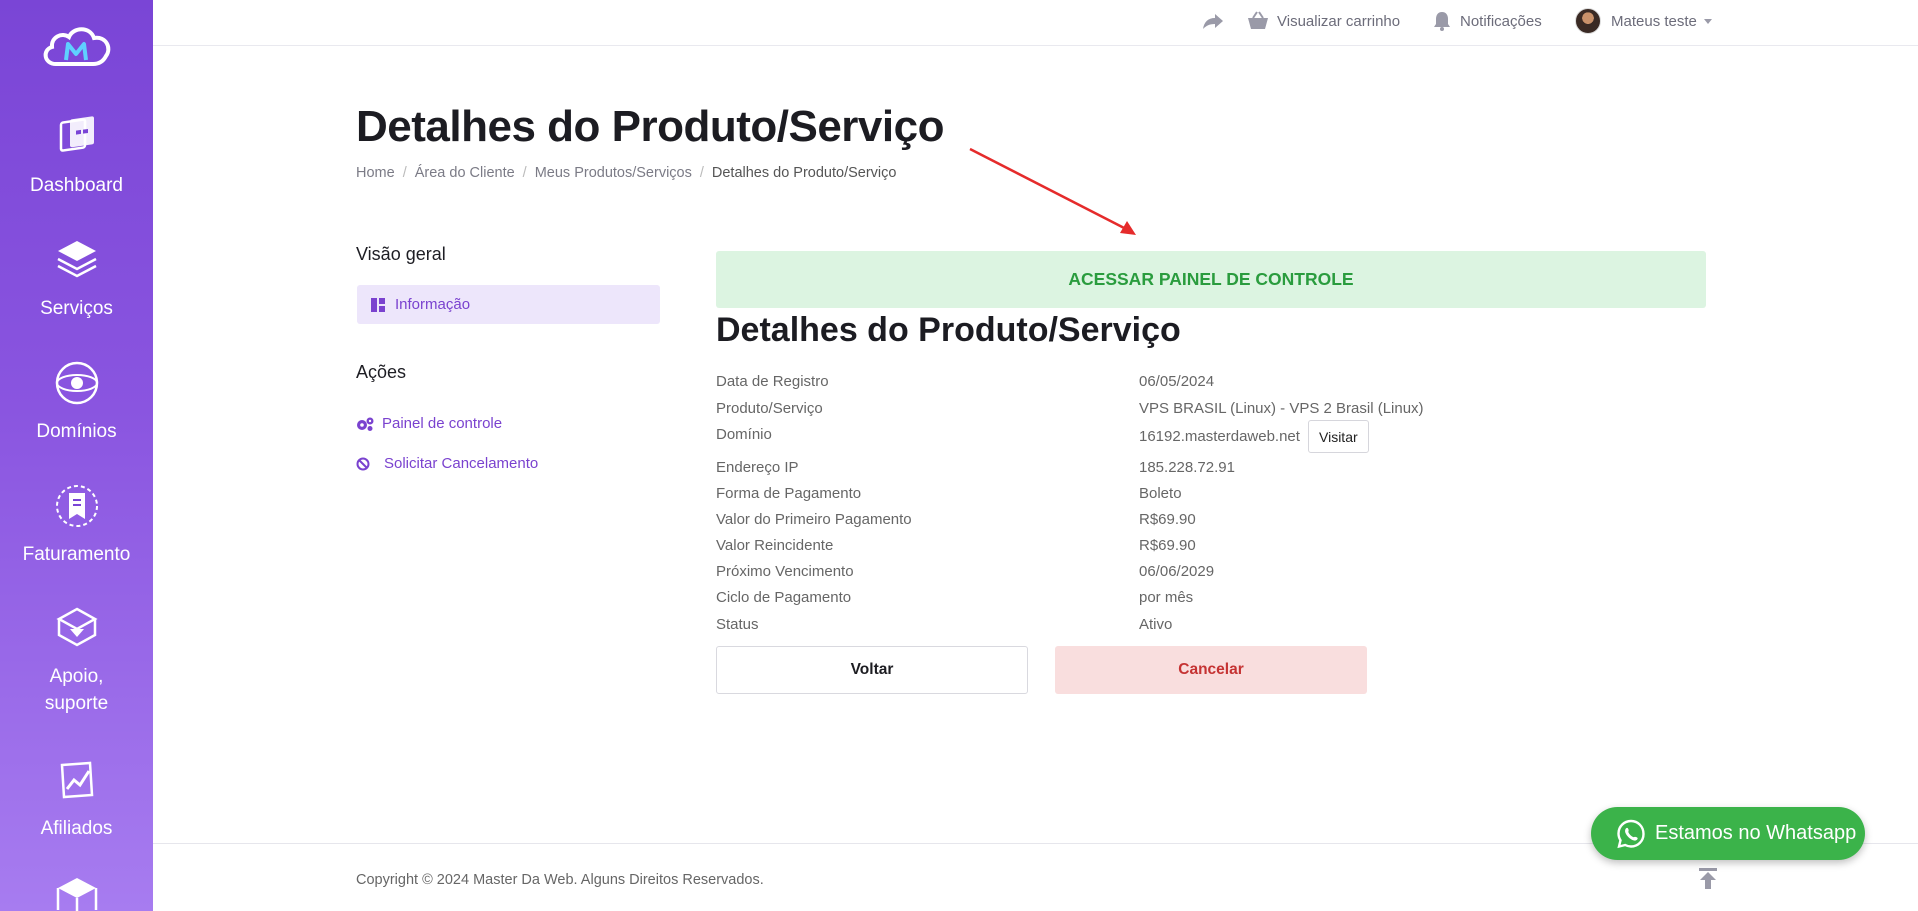 Image resolution: width=1918 pixels, height=911 pixels. What do you see at coordinates (76, 455) in the screenshot?
I see `sidebar: Dashboard Serviços Domínios Faturamento` at bounding box center [76, 455].